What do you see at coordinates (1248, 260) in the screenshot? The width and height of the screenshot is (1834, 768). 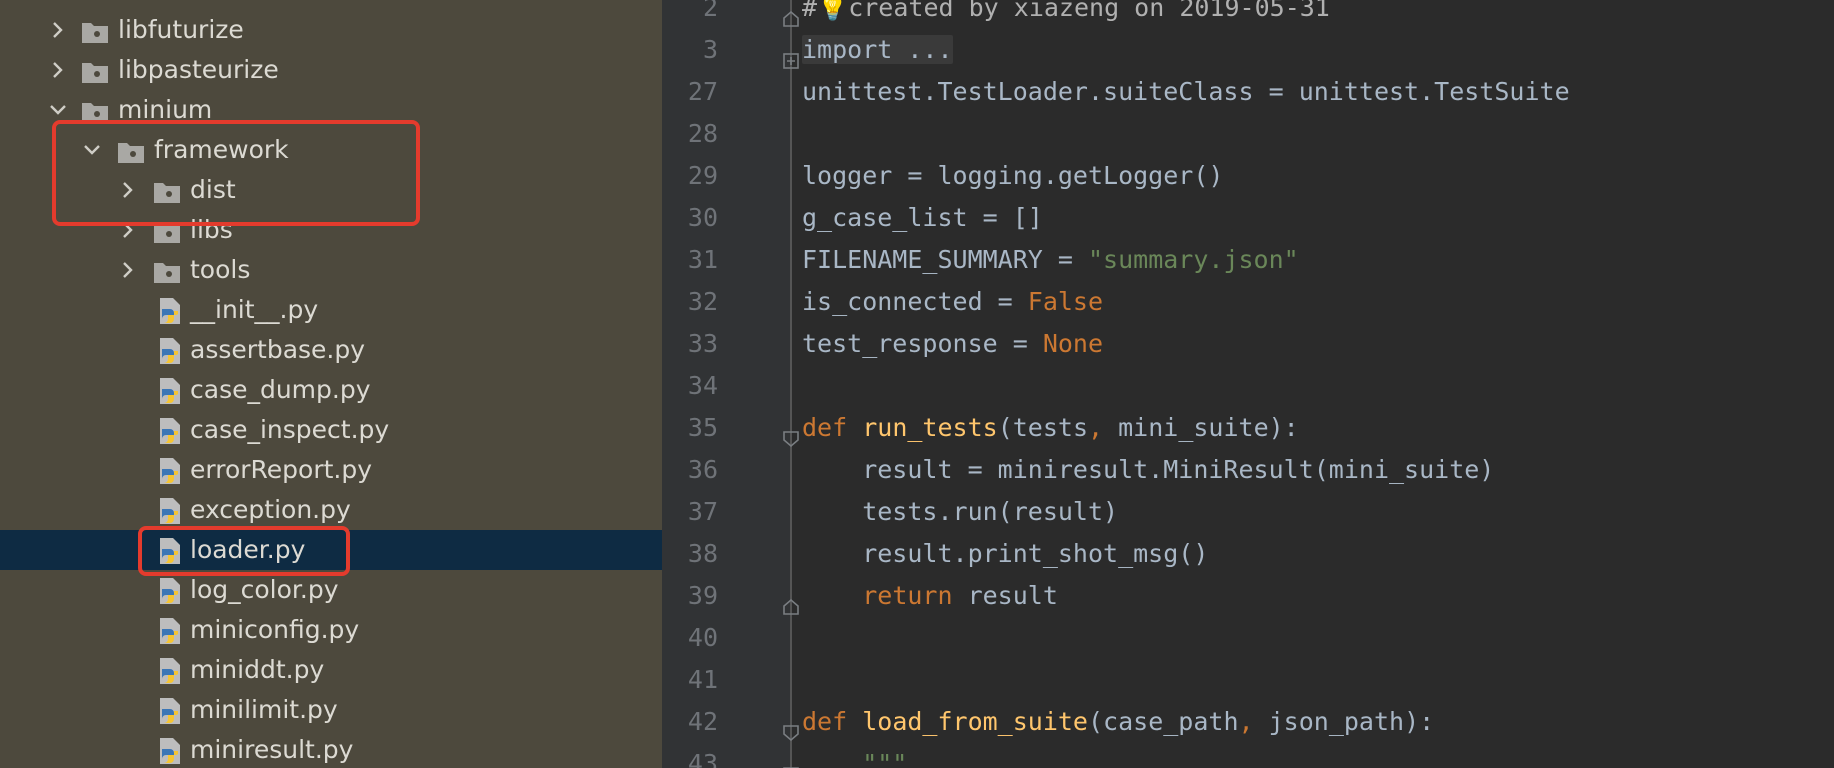 I see `code-line: 31 FILENAME_SUMMARY = "summary.json"` at bounding box center [1248, 260].